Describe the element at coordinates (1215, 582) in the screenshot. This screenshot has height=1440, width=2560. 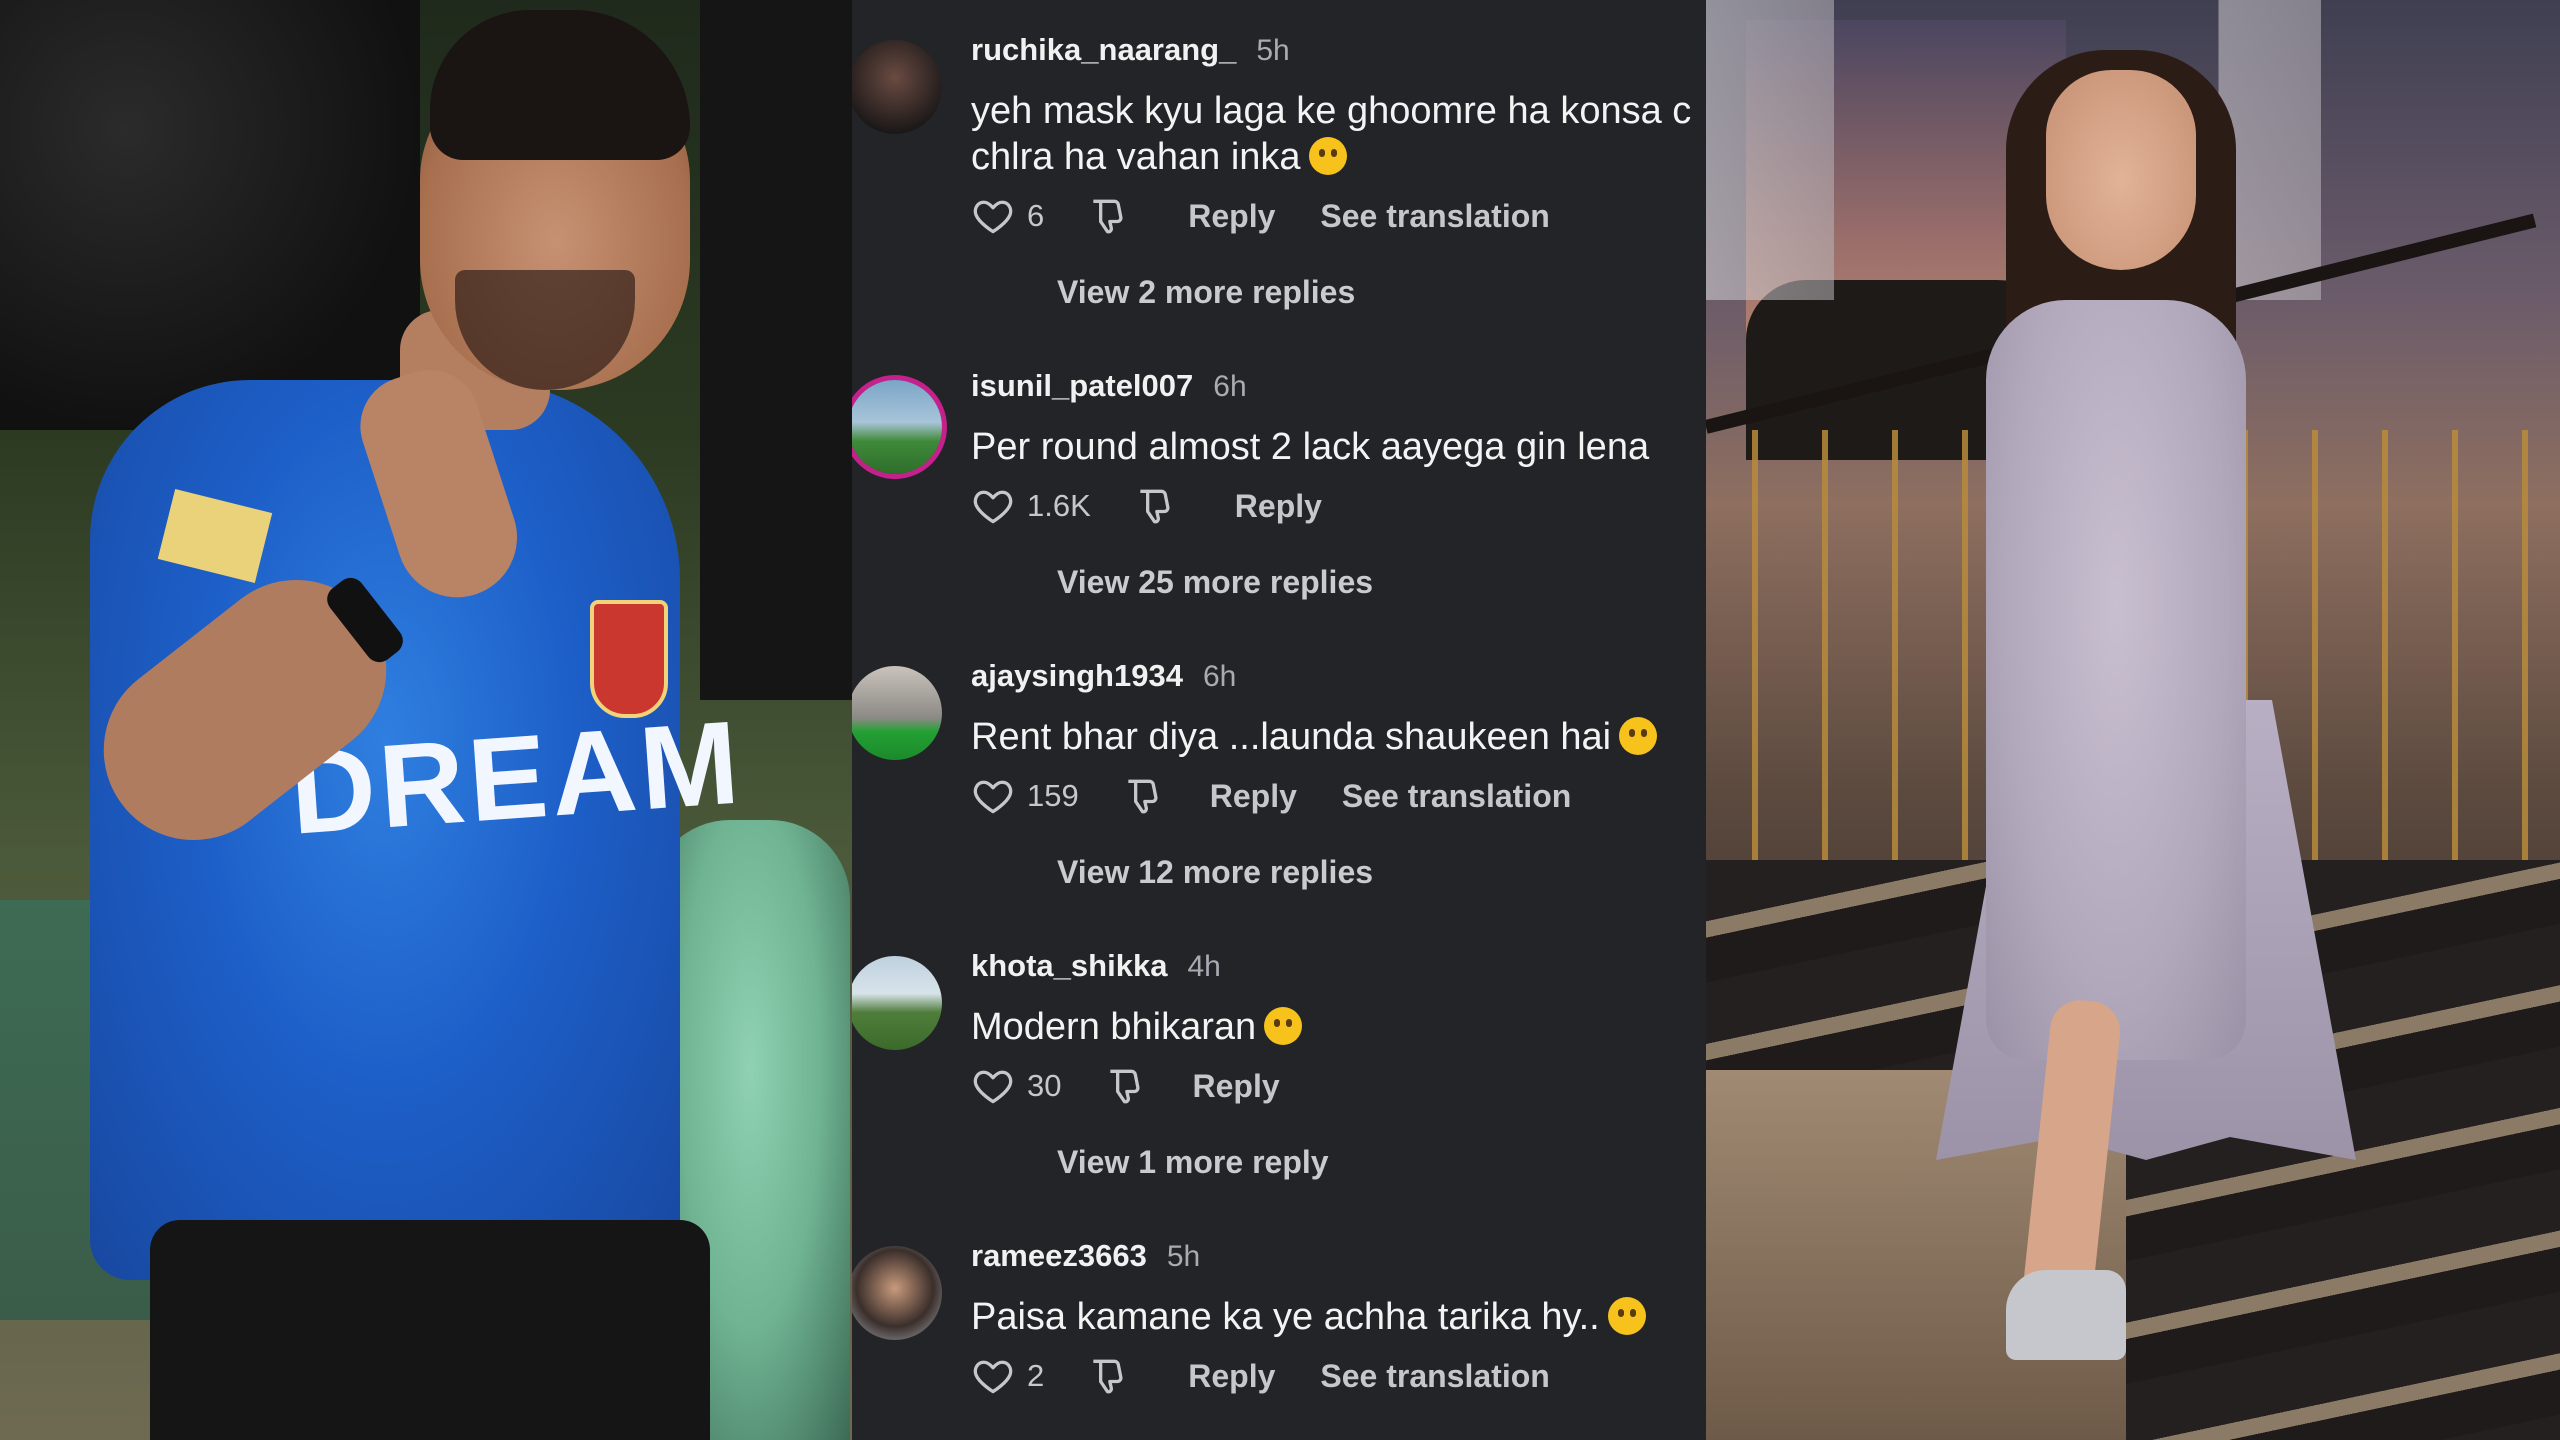
I see `view-more-replies-button: View 25 more replies` at that location.